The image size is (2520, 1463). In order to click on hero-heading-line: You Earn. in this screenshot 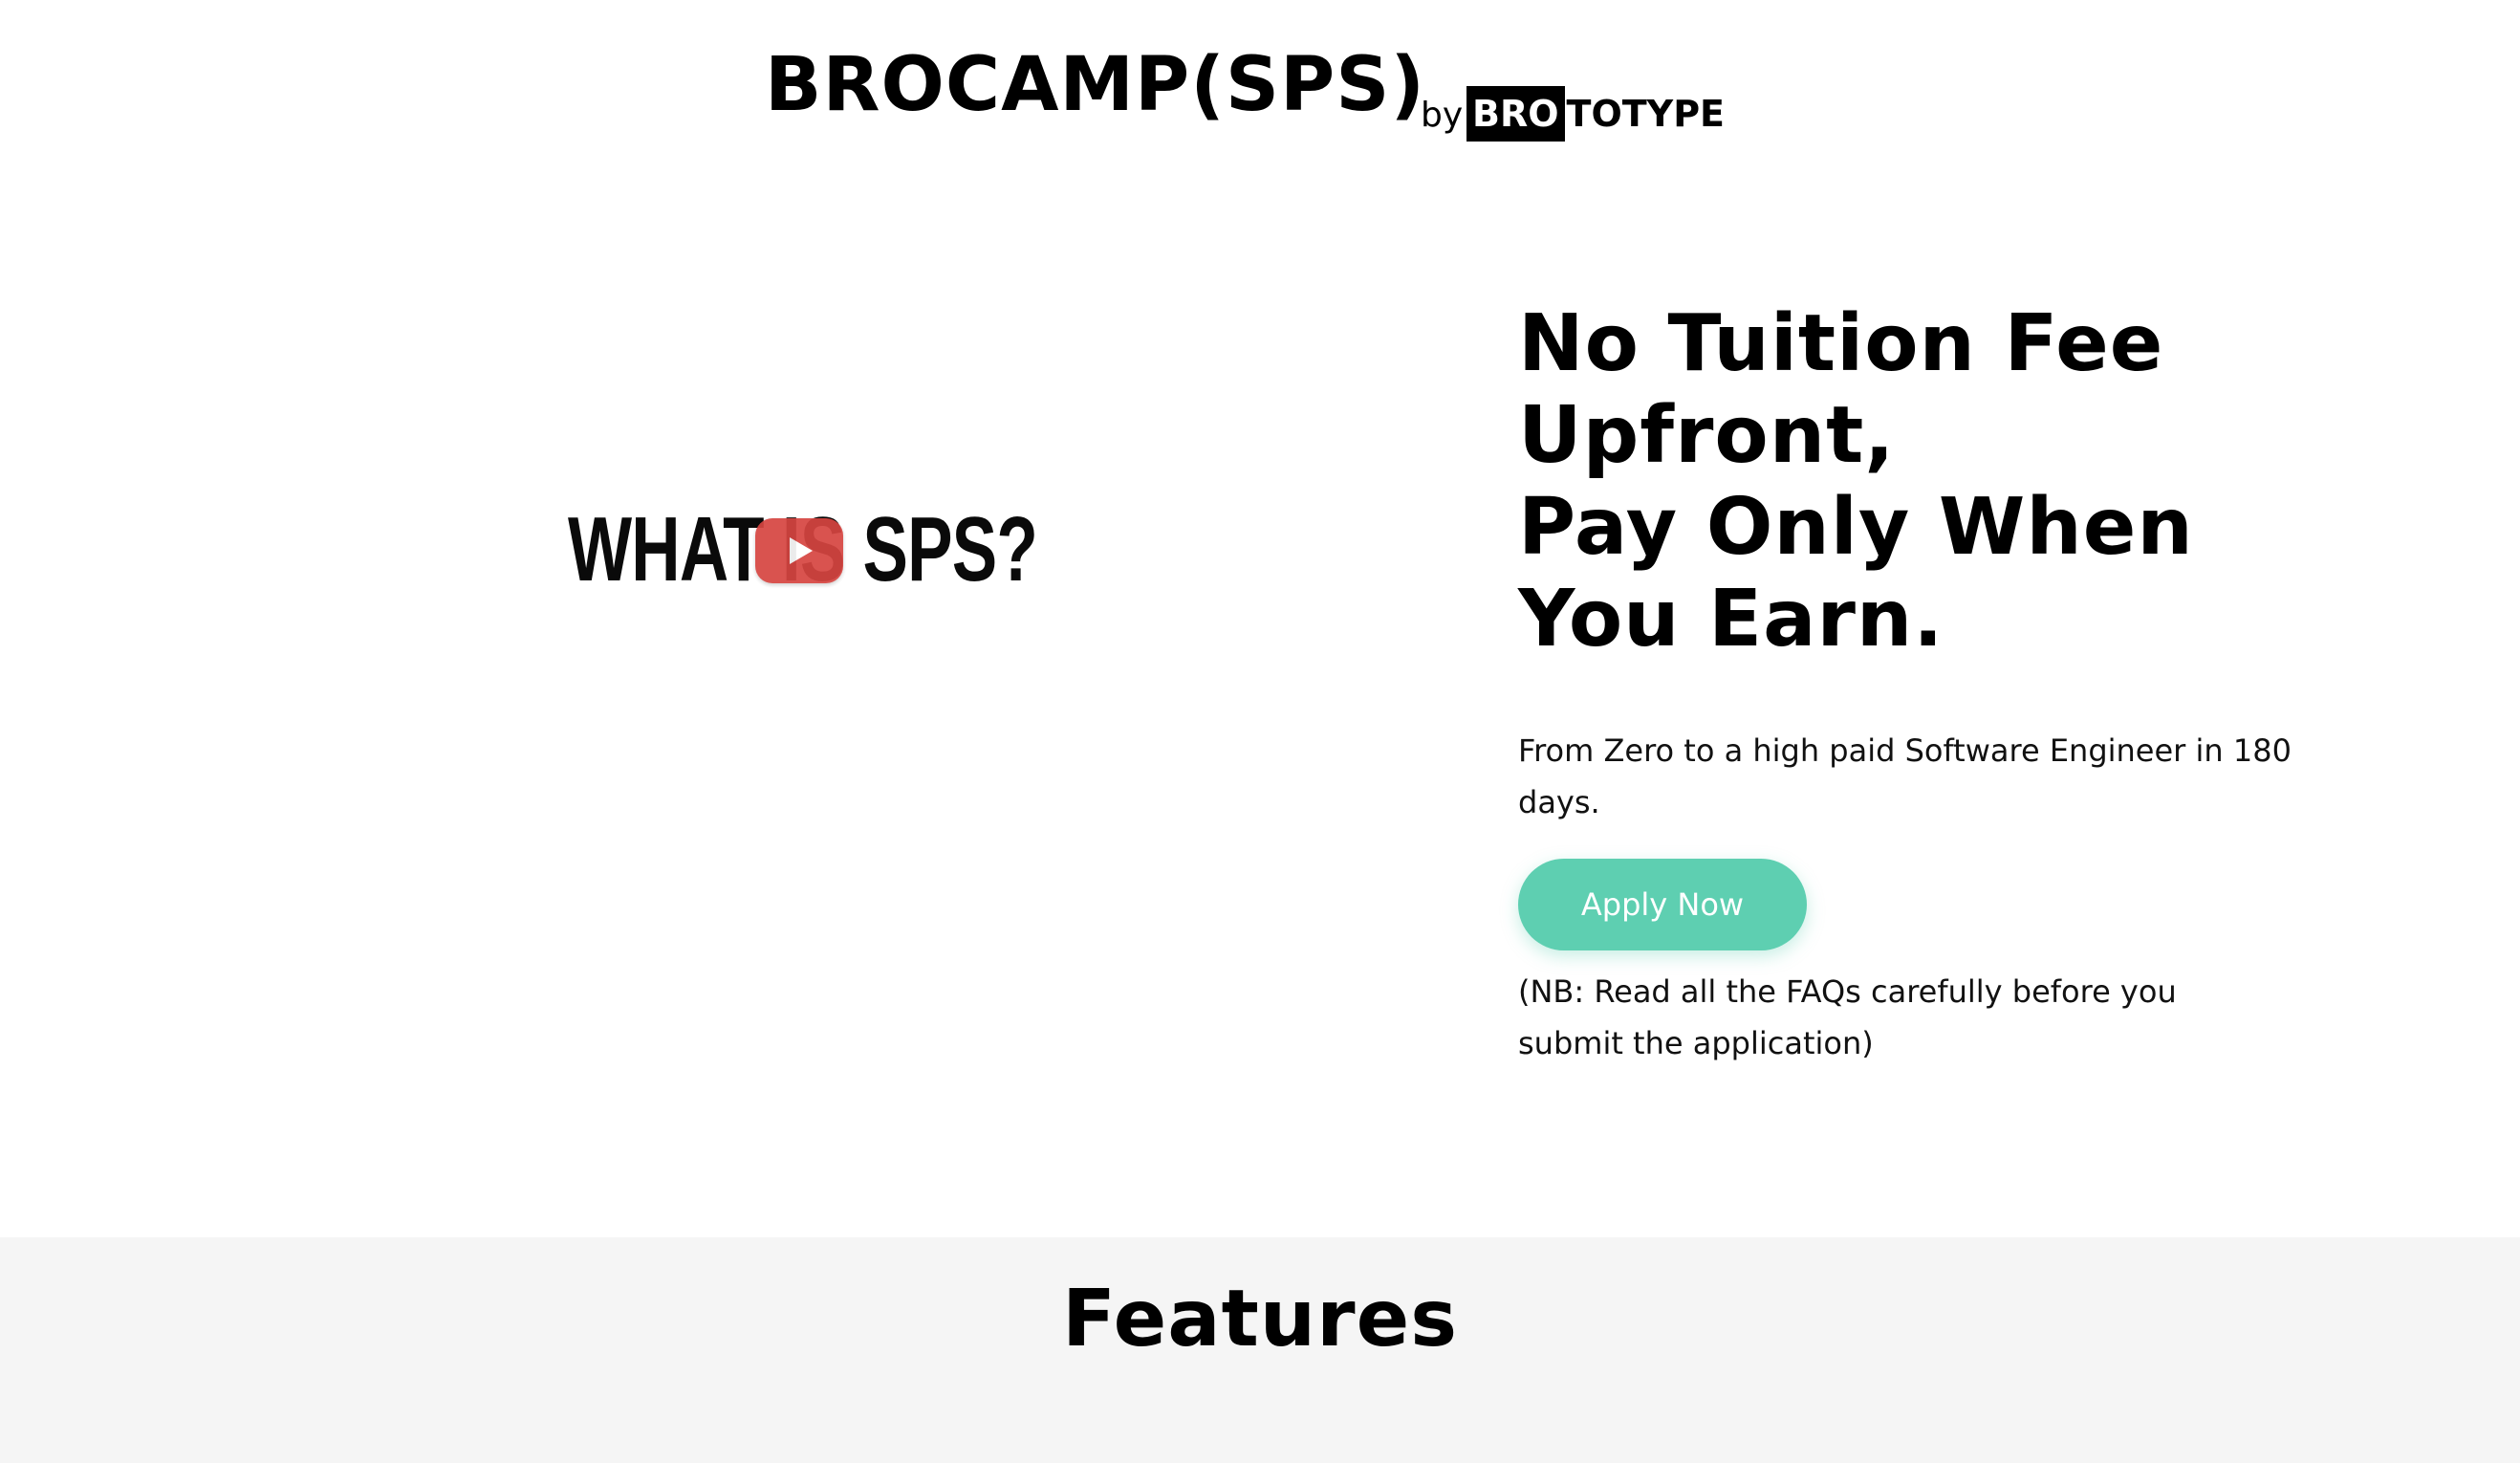, I will do `click(1731, 619)`.